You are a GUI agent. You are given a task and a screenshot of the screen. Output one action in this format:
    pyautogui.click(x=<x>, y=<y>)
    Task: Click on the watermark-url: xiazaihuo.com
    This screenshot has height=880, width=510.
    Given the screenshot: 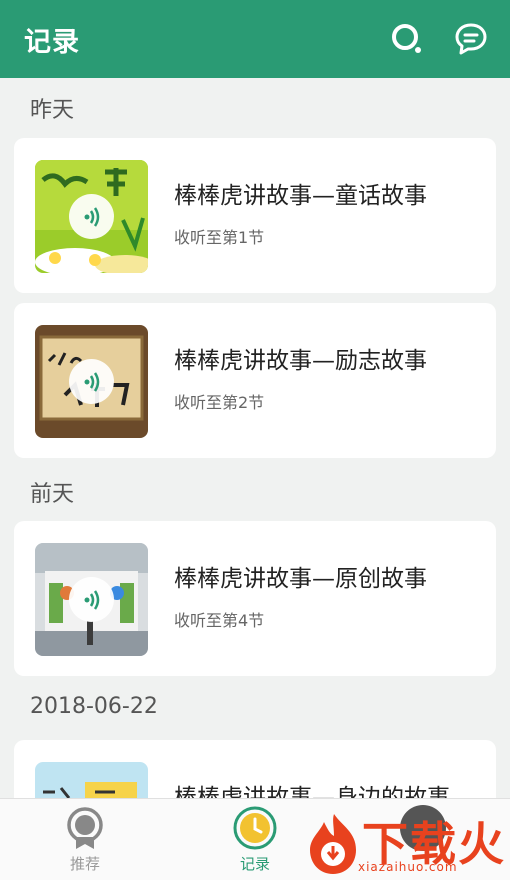 What is the action you would take?
    pyautogui.click(x=408, y=867)
    